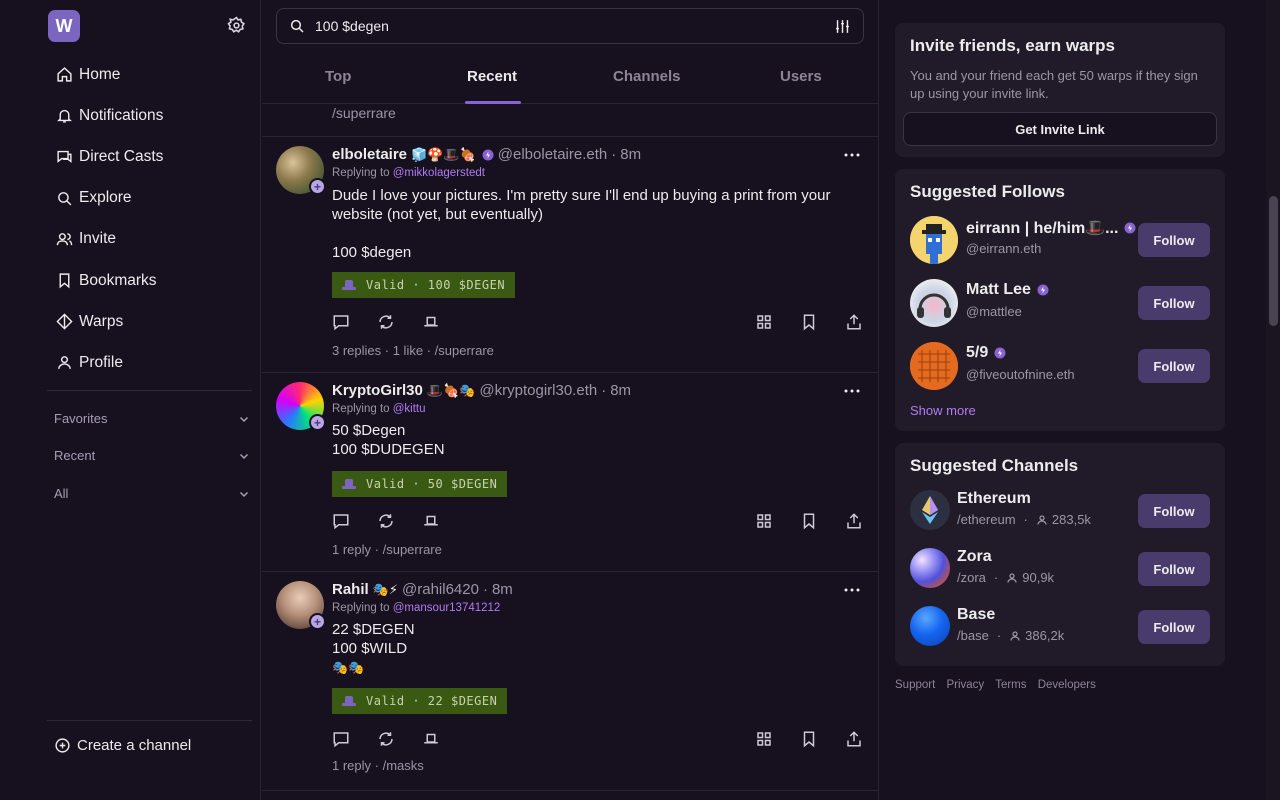 The width and height of the screenshot is (1280, 800). What do you see at coordinates (408, 350) in the screenshot?
I see `likes-count: 1 like` at bounding box center [408, 350].